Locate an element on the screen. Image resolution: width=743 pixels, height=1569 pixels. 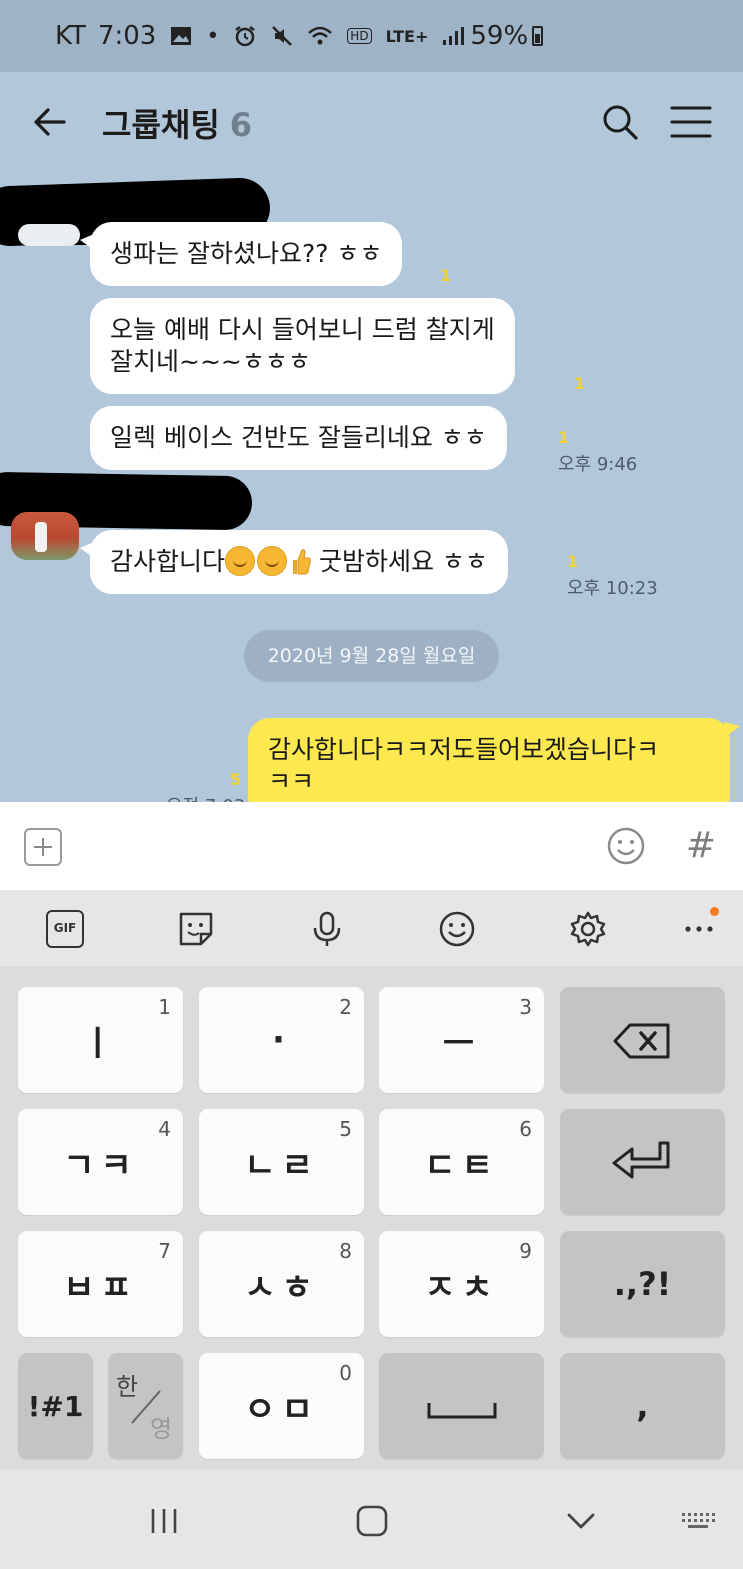
attach-plus-icon is located at coordinates (43, 847).